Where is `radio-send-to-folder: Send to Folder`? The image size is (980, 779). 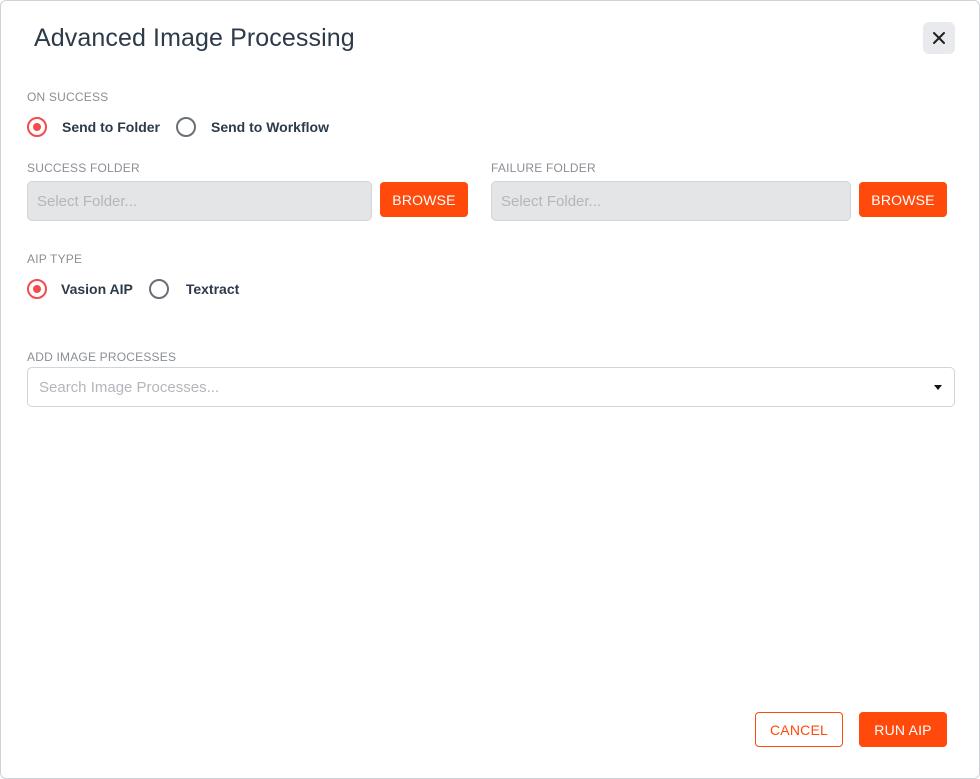 radio-send-to-folder: Send to Folder is located at coordinates (93, 127).